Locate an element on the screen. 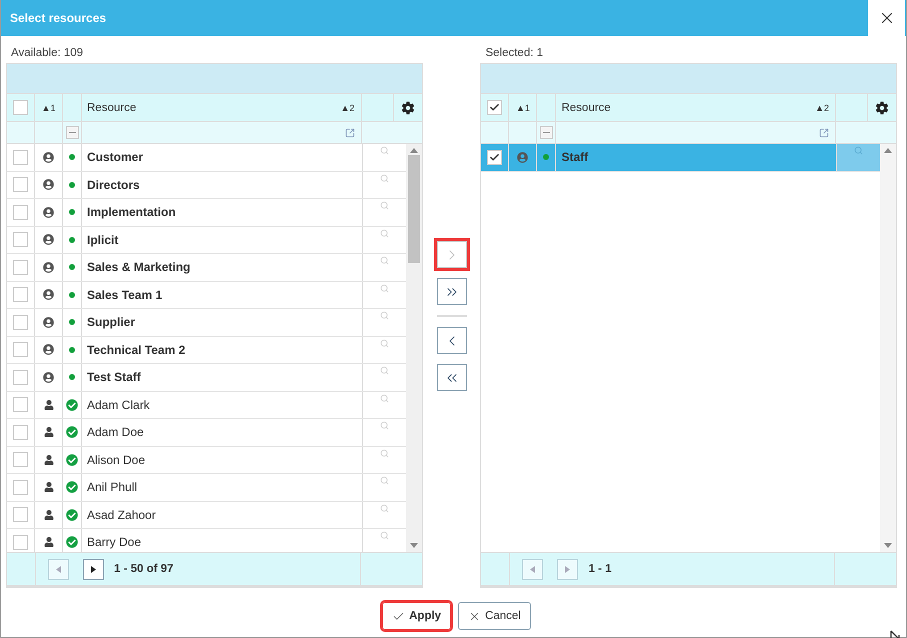 The height and width of the screenshot is (638, 907). apply-button: Apply is located at coordinates (417, 616).